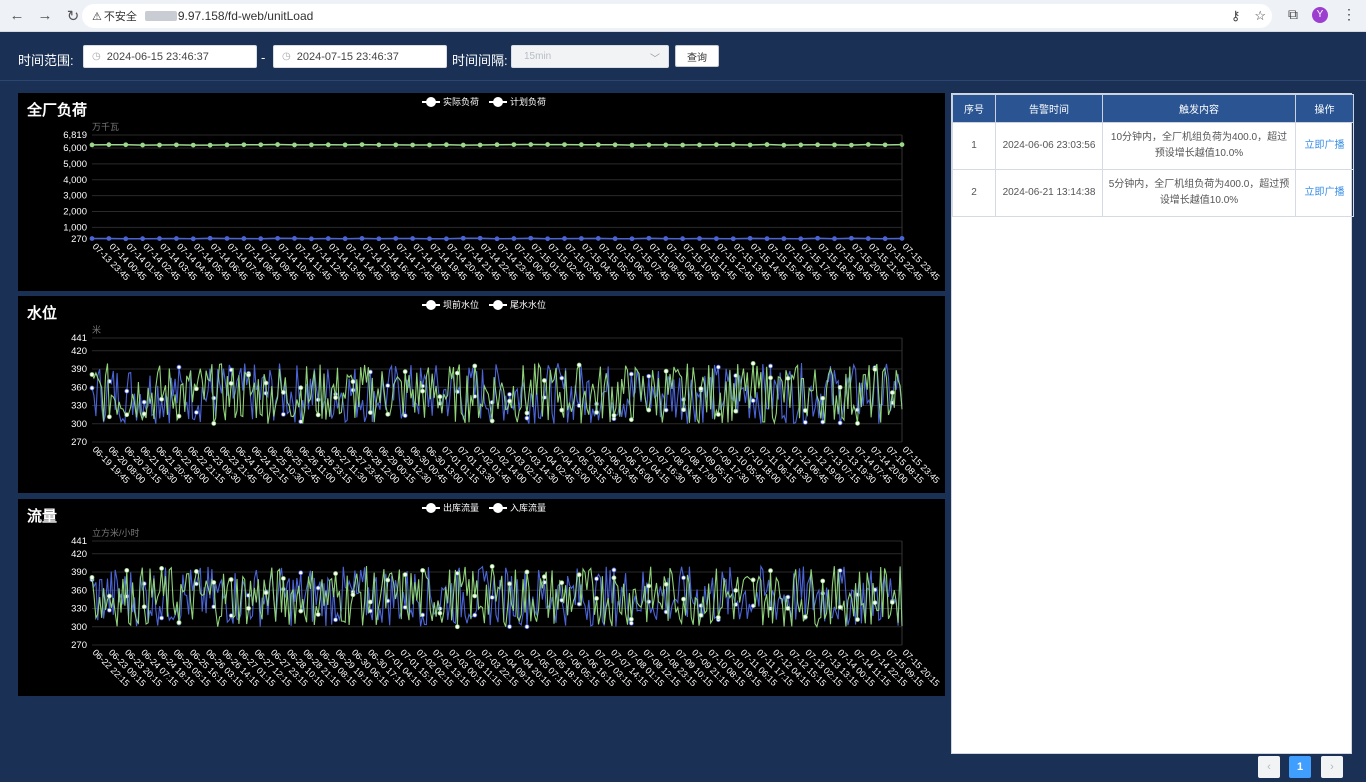  Describe the element at coordinates (1332, 767) in the screenshot. I see `next-page-button: ›` at that location.